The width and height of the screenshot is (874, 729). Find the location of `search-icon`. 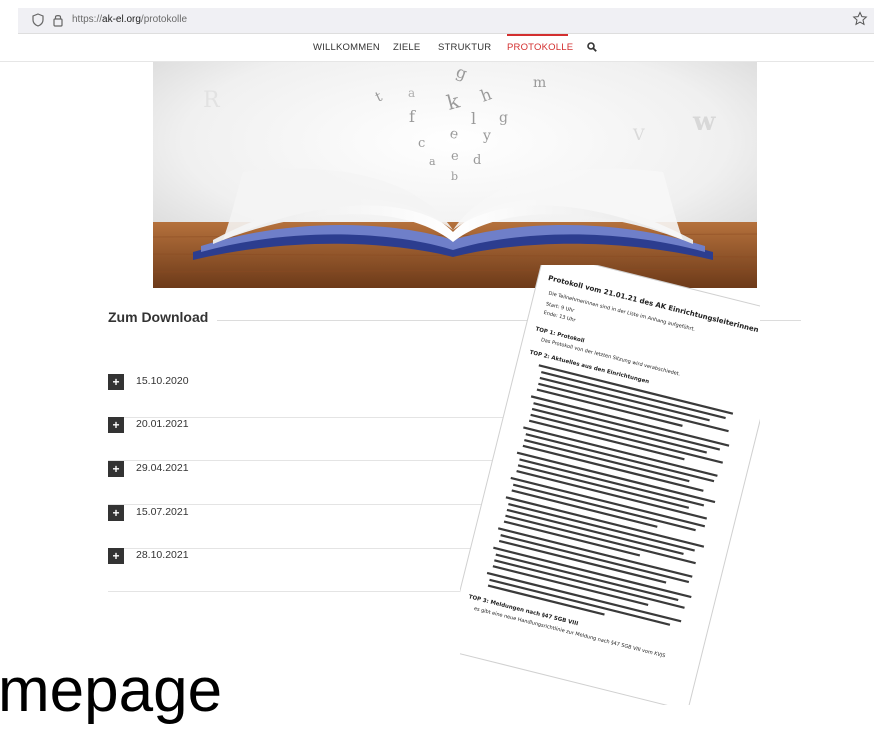

search-icon is located at coordinates (592, 47).